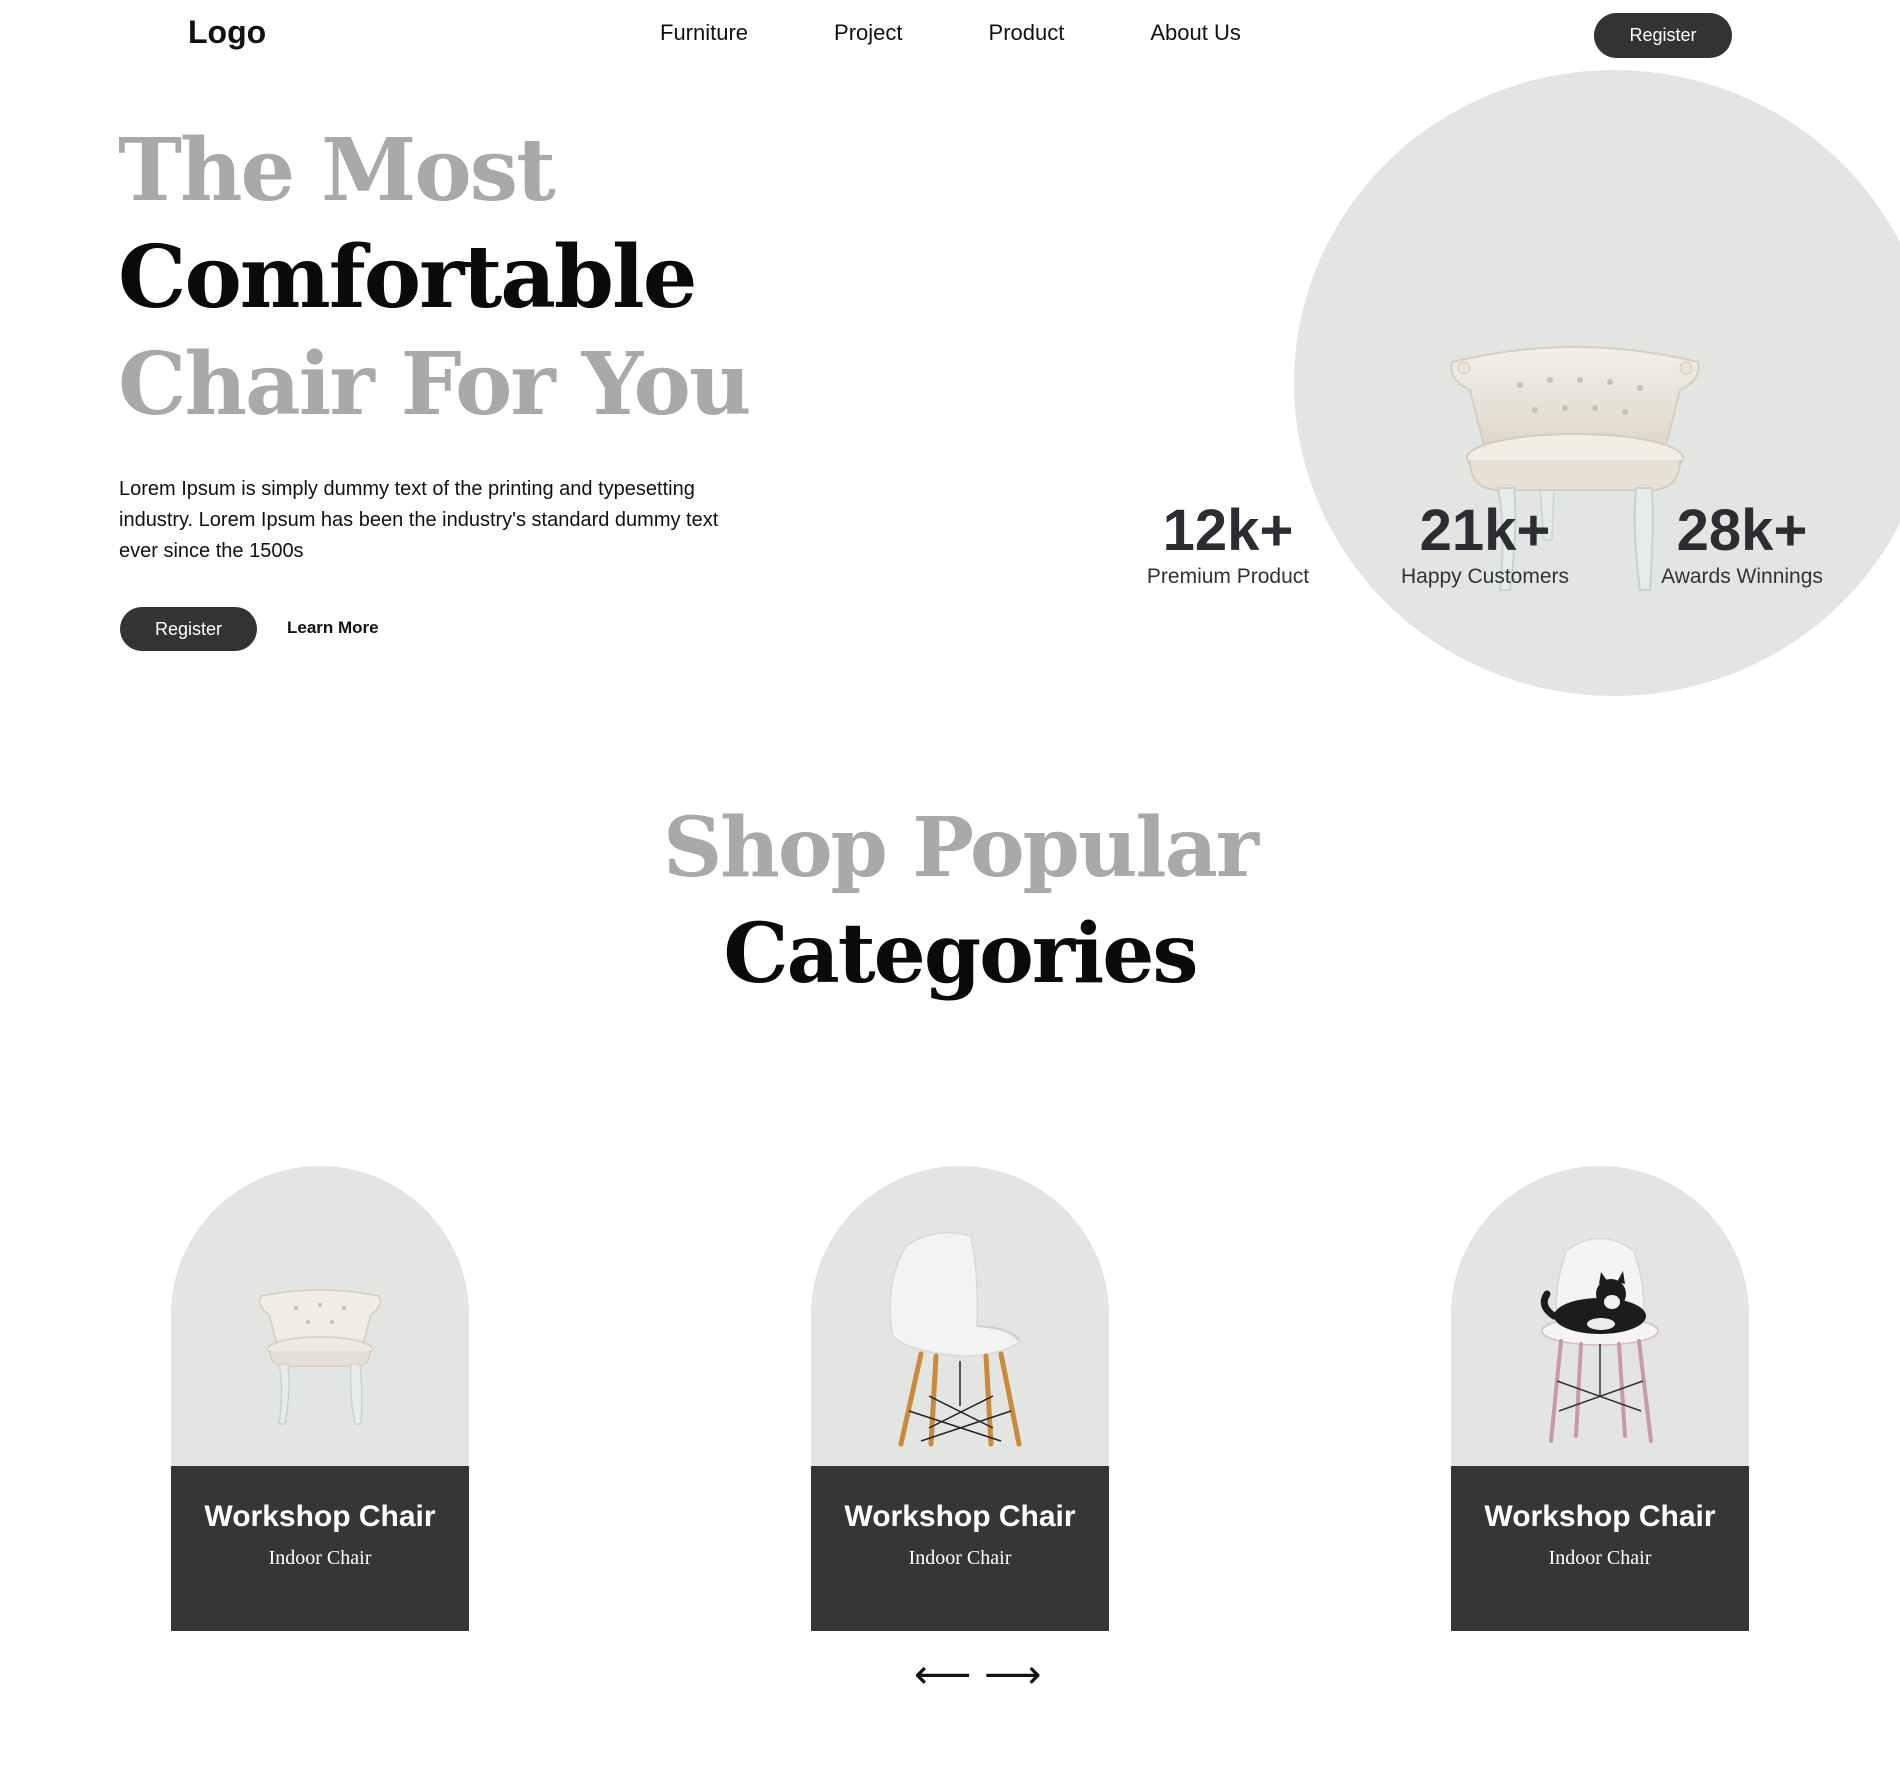 Image resolution: width=1900 pixels, height=1765 pixels. Describe the element at coordinates (956, 1339) in the screenshot. I see `white-shell-chair-image` at that location.